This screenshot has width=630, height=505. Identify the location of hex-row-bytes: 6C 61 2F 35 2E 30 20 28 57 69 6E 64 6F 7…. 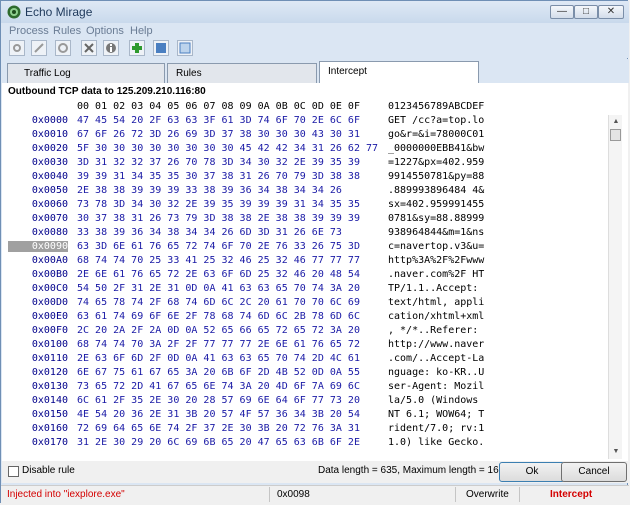
(218, 400).